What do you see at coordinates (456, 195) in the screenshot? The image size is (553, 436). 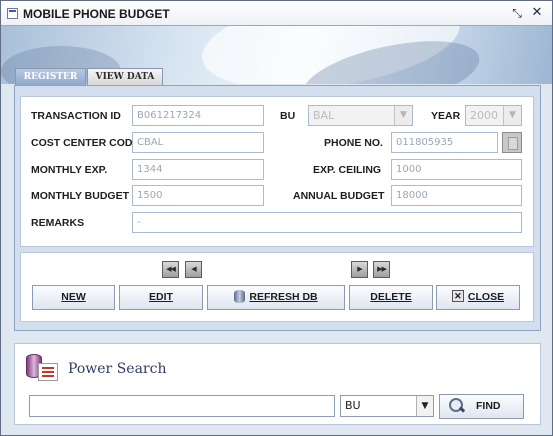 I see `annual-budget-field: 18000` at bounding box center [456, 195].